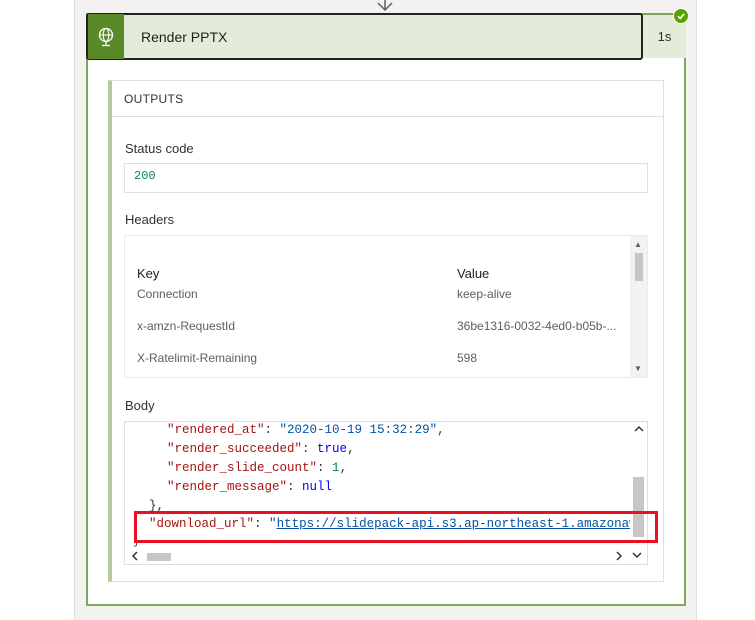 Image resolution: width=755 pixels, height=620 pixels. Describe the element at coordinates (167, 294) in the screenshot. I see `header-row-key: Connection` at that location.